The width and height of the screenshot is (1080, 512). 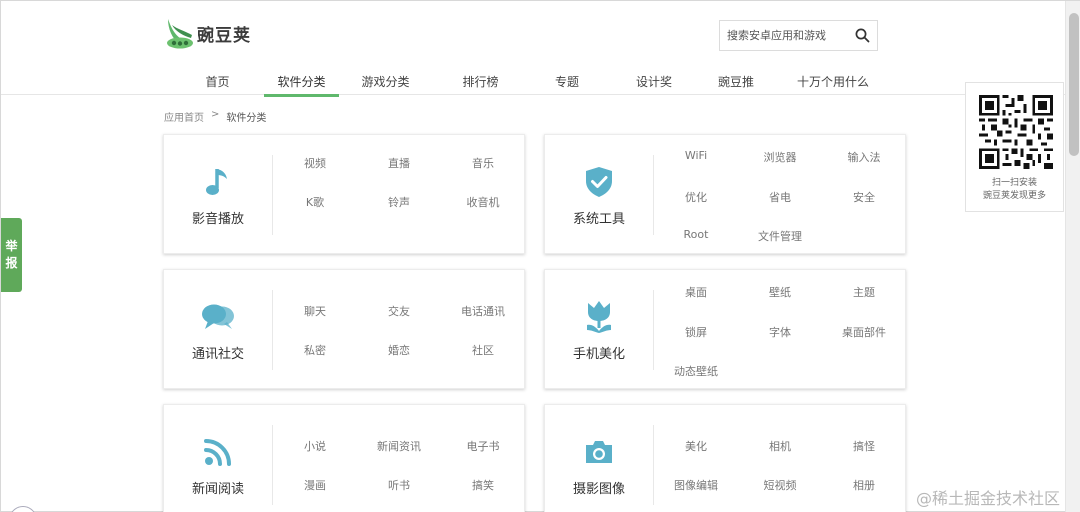 I want to click on link-phone-communication: 电话通讯, so click(x=483, y=322).